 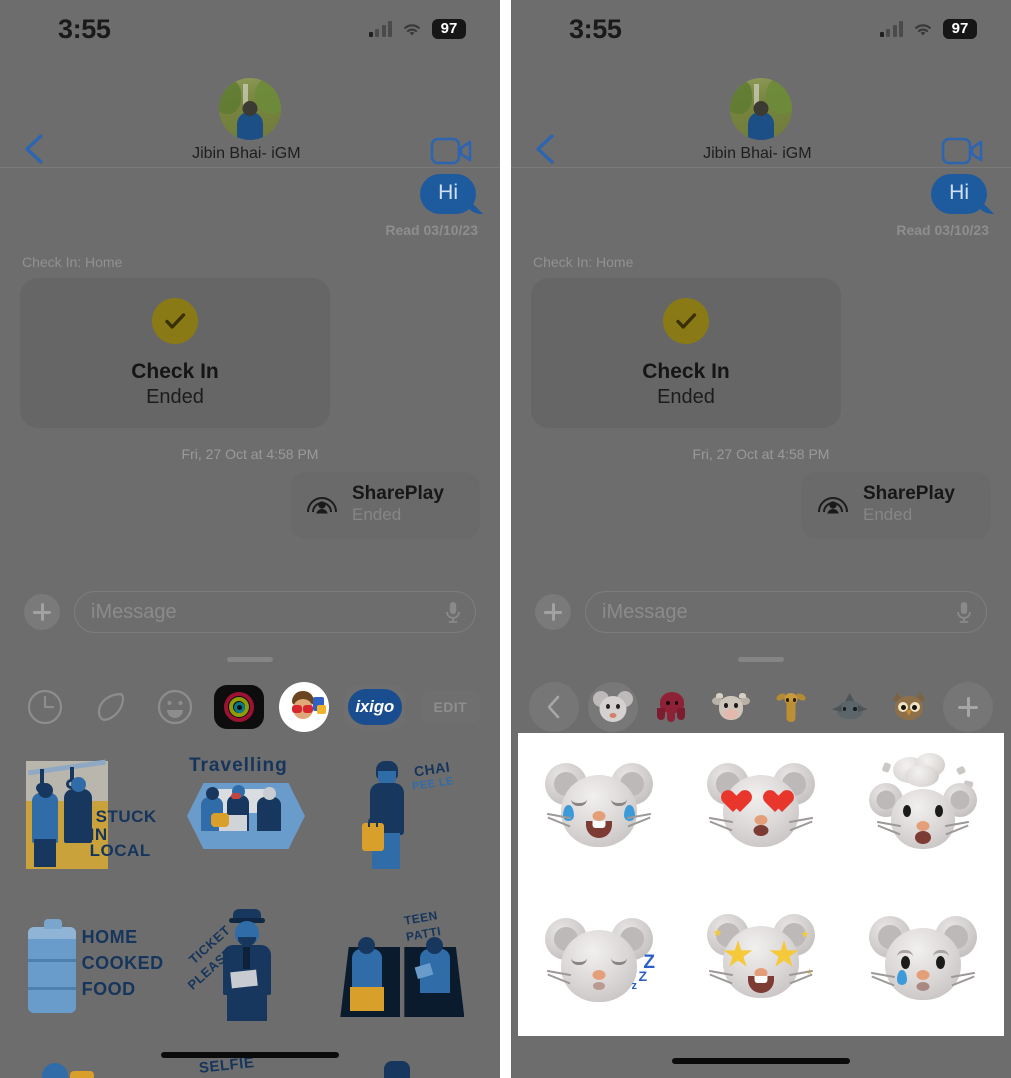 What do you see at coordinates (761, 194) in the screenshot?
I see `message-row-outgoing: Hi` at bounding box center [761, 194].